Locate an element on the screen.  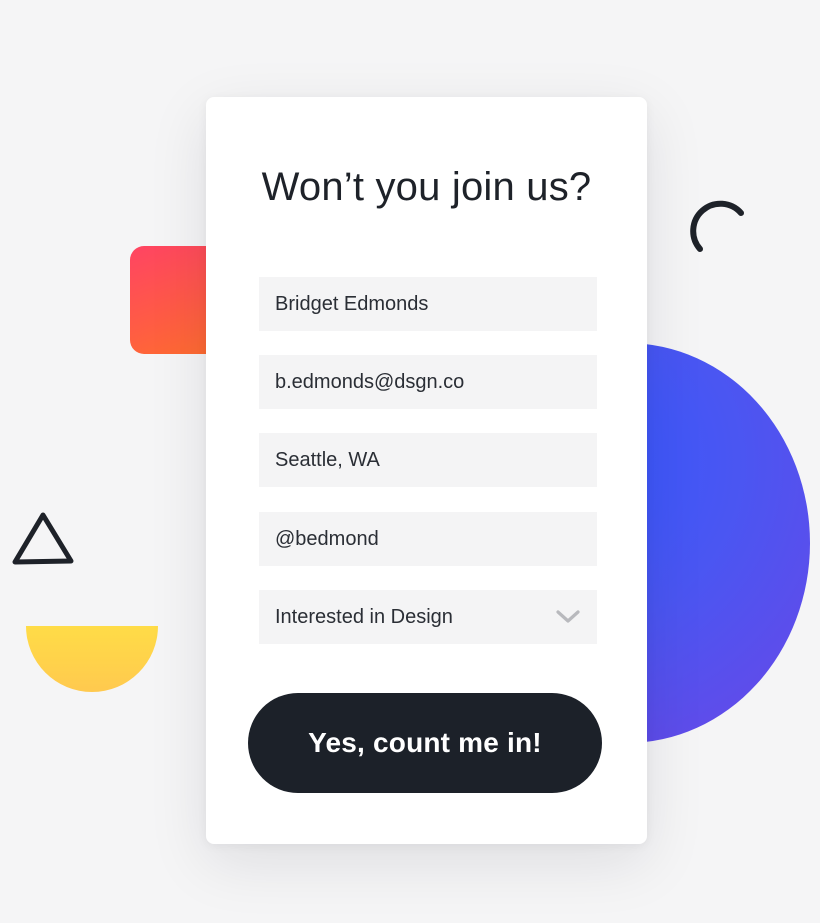
form-title: Won’t you join us? is located at coordinates (426, 187).